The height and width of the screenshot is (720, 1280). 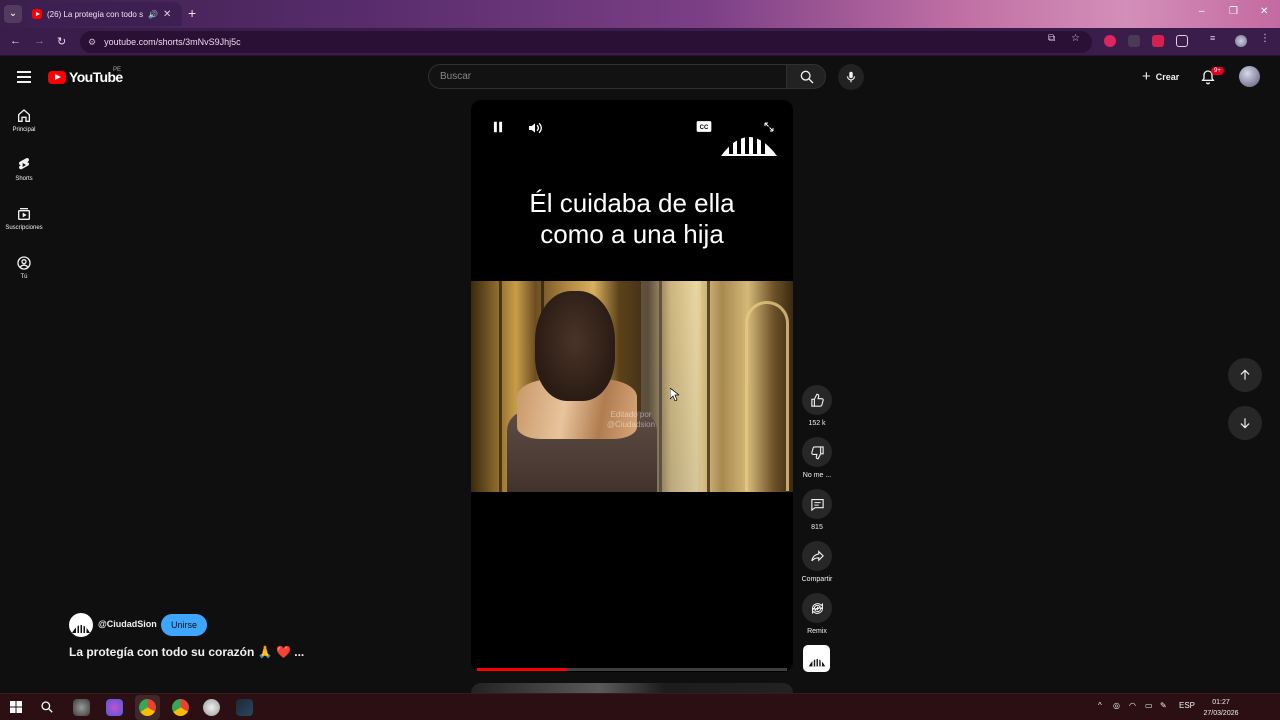 What do you see at coordinates (769, 127) in the screenshot?
I see `fullscreen-icon` at bounding box center [769, 127].